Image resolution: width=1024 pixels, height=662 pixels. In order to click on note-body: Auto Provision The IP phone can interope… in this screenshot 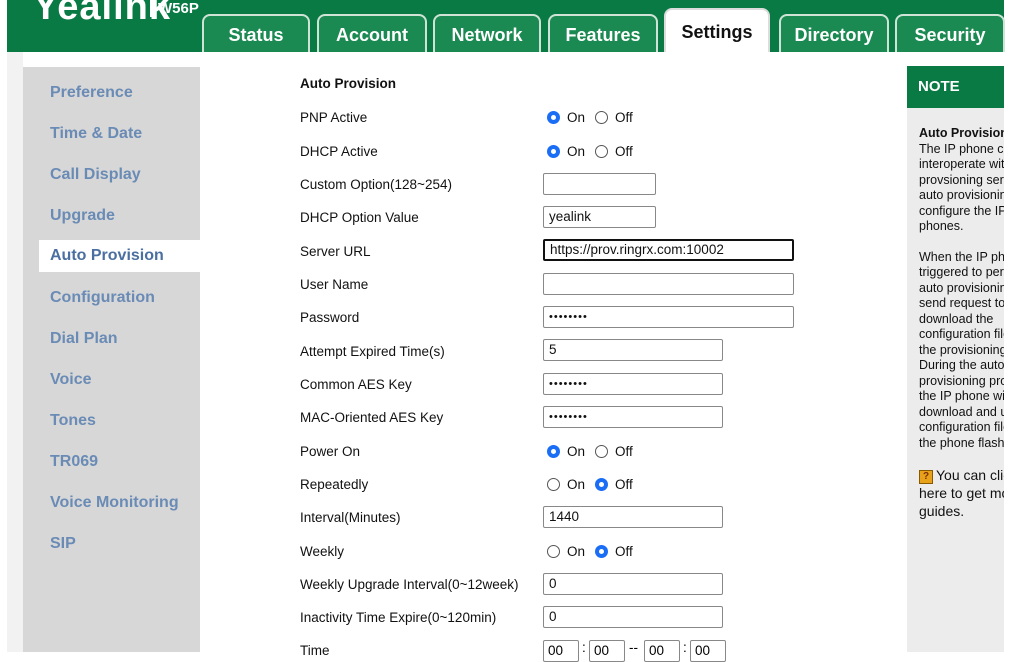, I will do `click(961, 323)`.